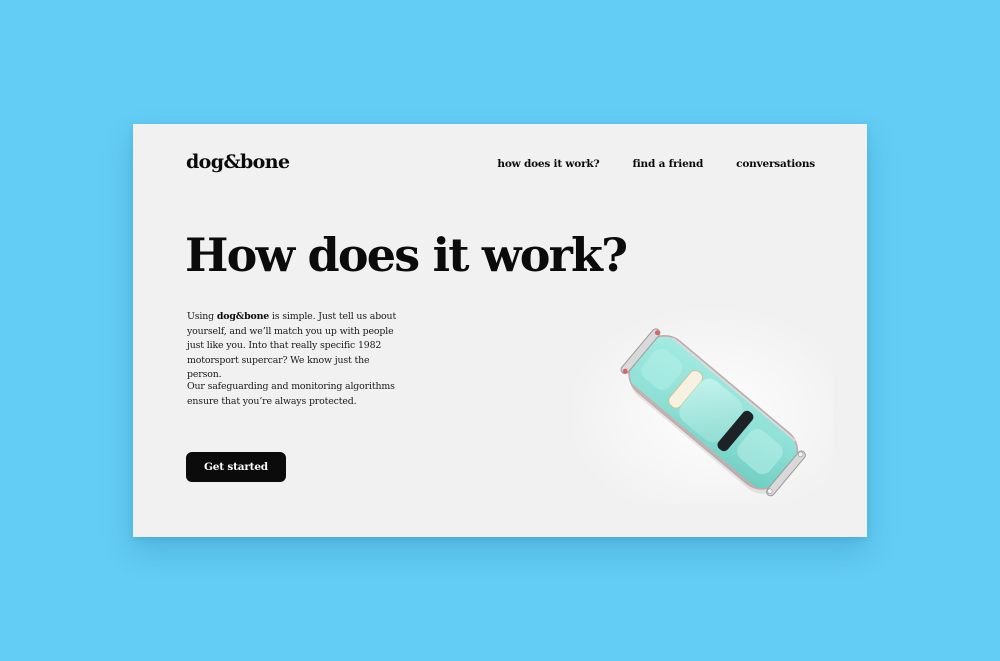  I want to click on nav-link-find-a-friend: find a friend, so click(667, 164).